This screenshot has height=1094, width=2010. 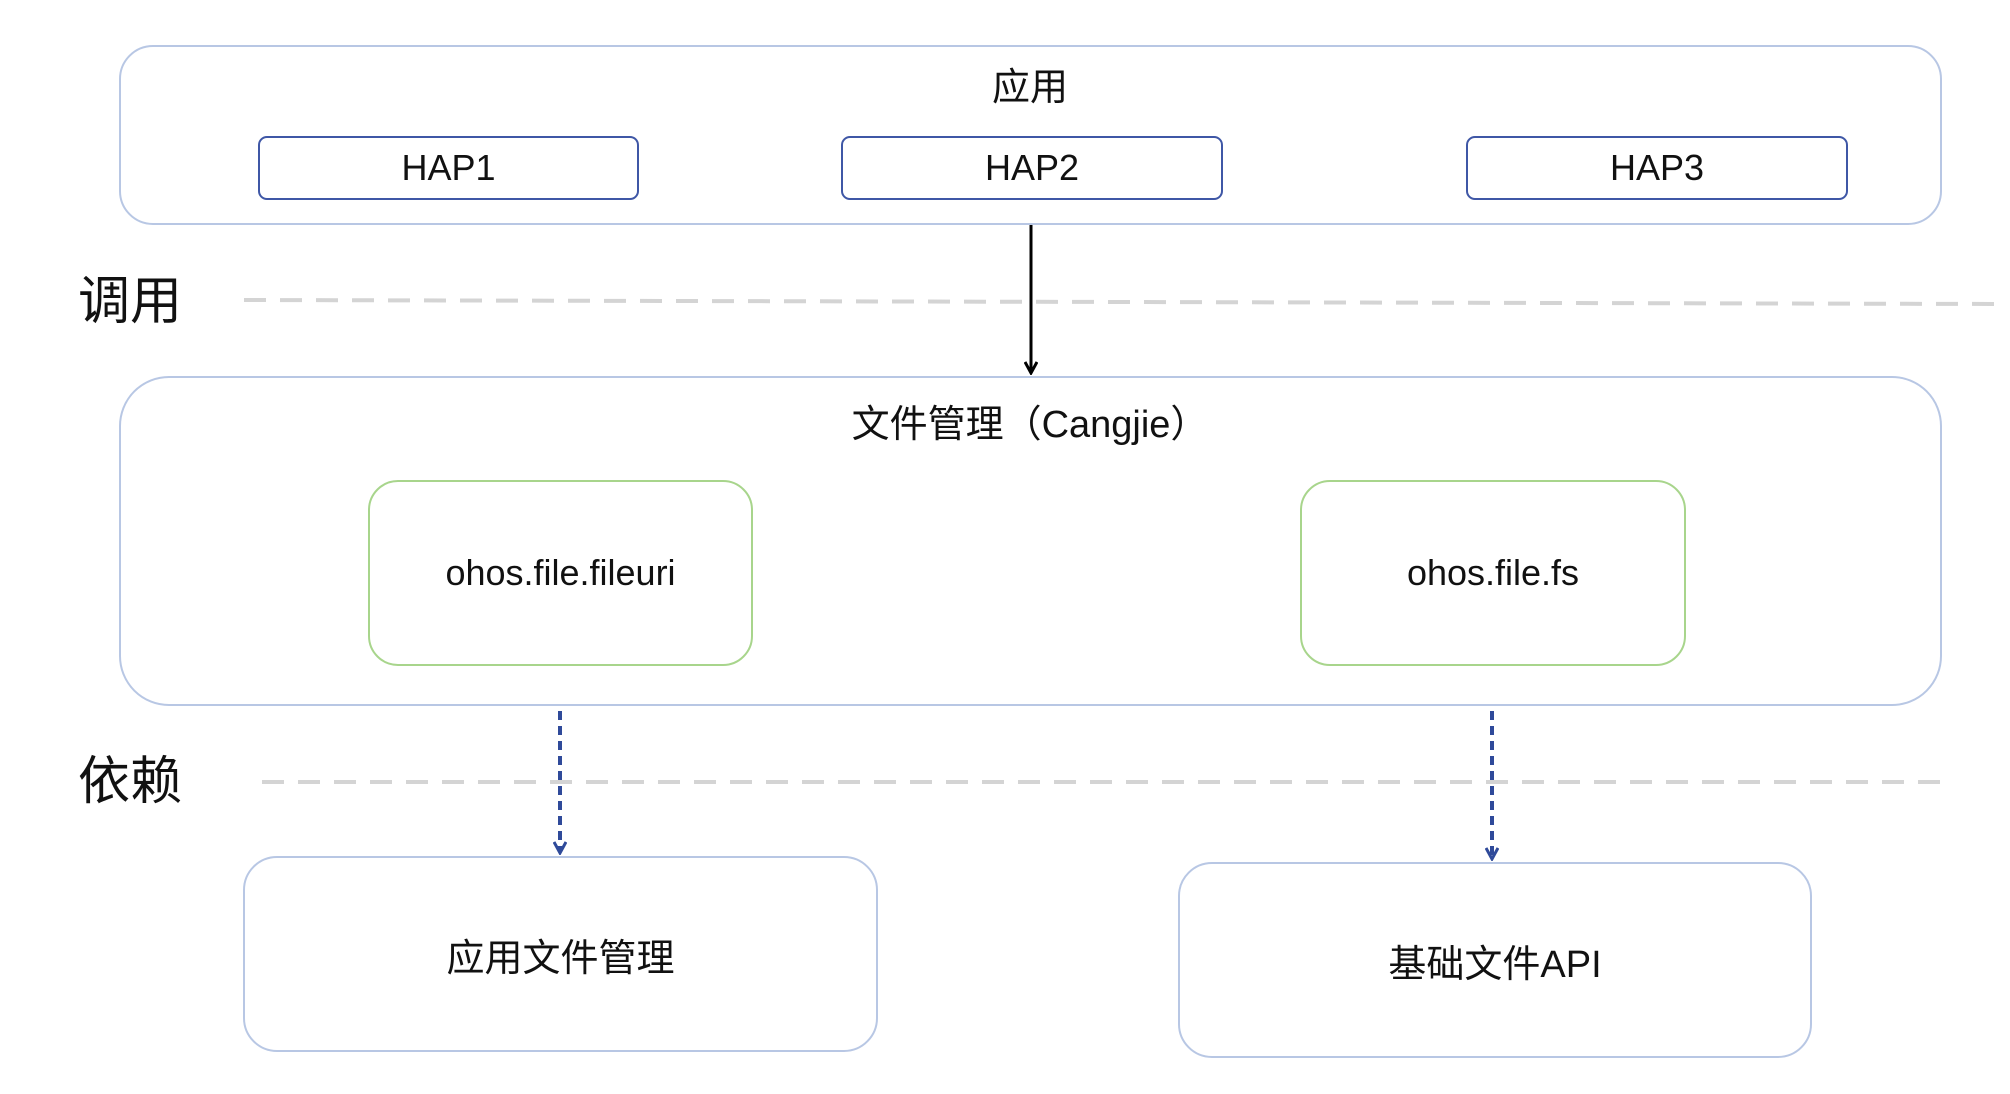 What do you see at coordinates (1029, 88) in the screenshot?
I see `application-layer-title: 应用` at bounding box center [1029, 88].